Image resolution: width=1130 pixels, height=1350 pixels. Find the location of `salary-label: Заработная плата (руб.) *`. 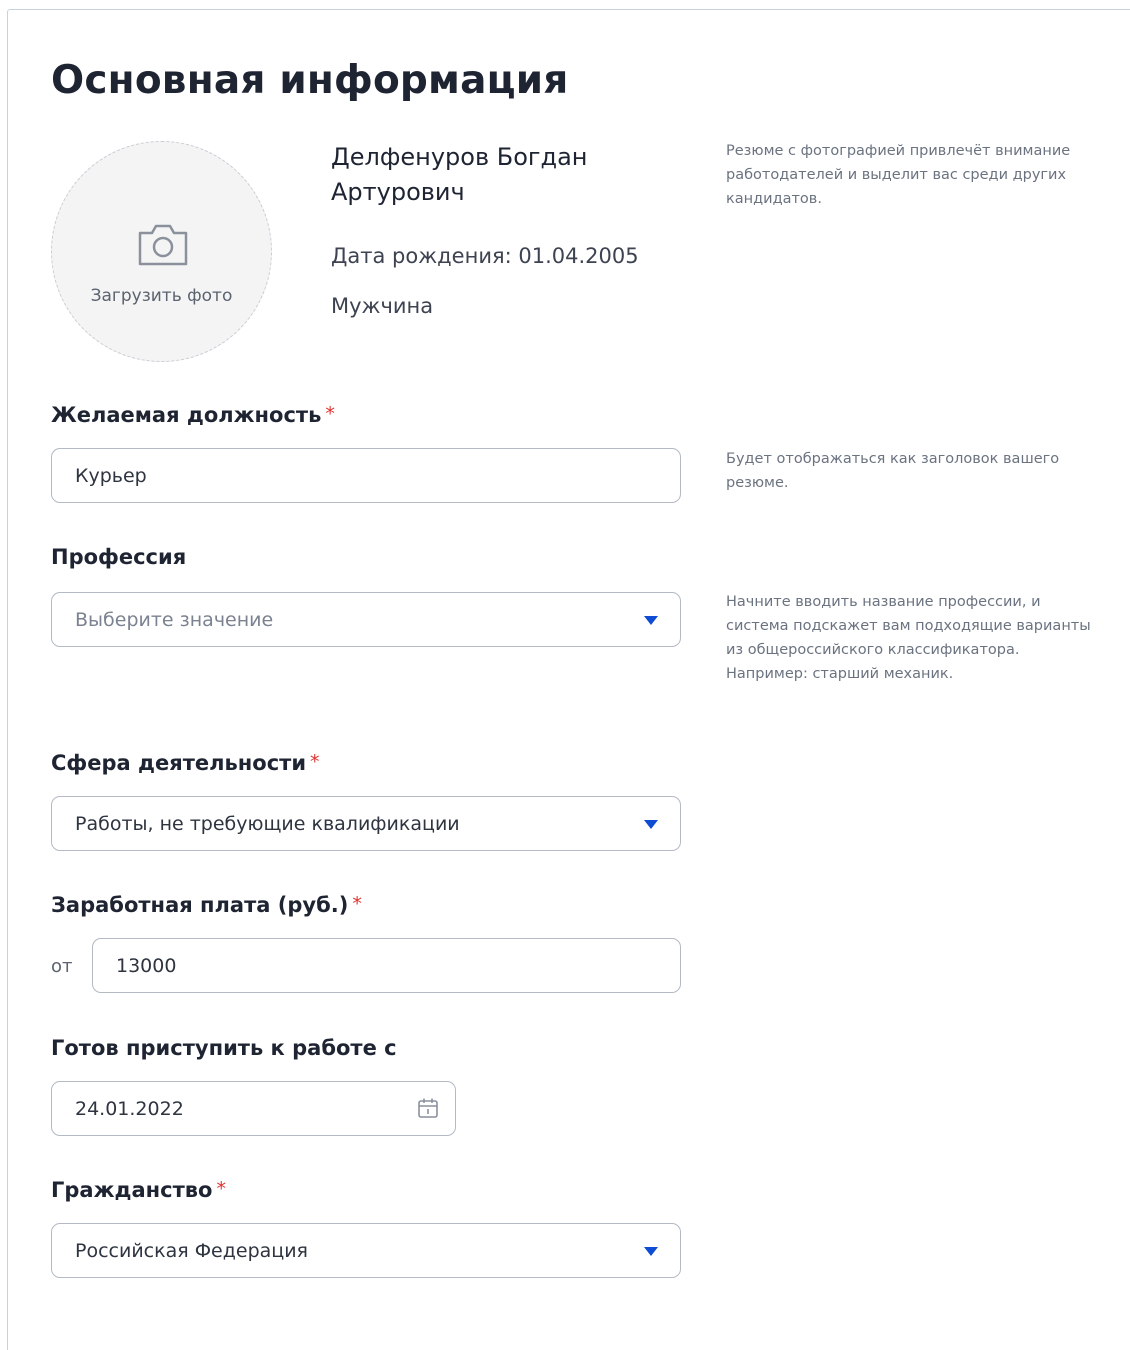

salary-label: Заработная плата (руб.) * is located at coordinates (206, 905).